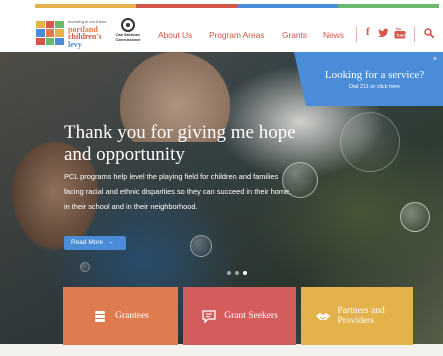  I want to click on handshake-icon, so click(322, 316).